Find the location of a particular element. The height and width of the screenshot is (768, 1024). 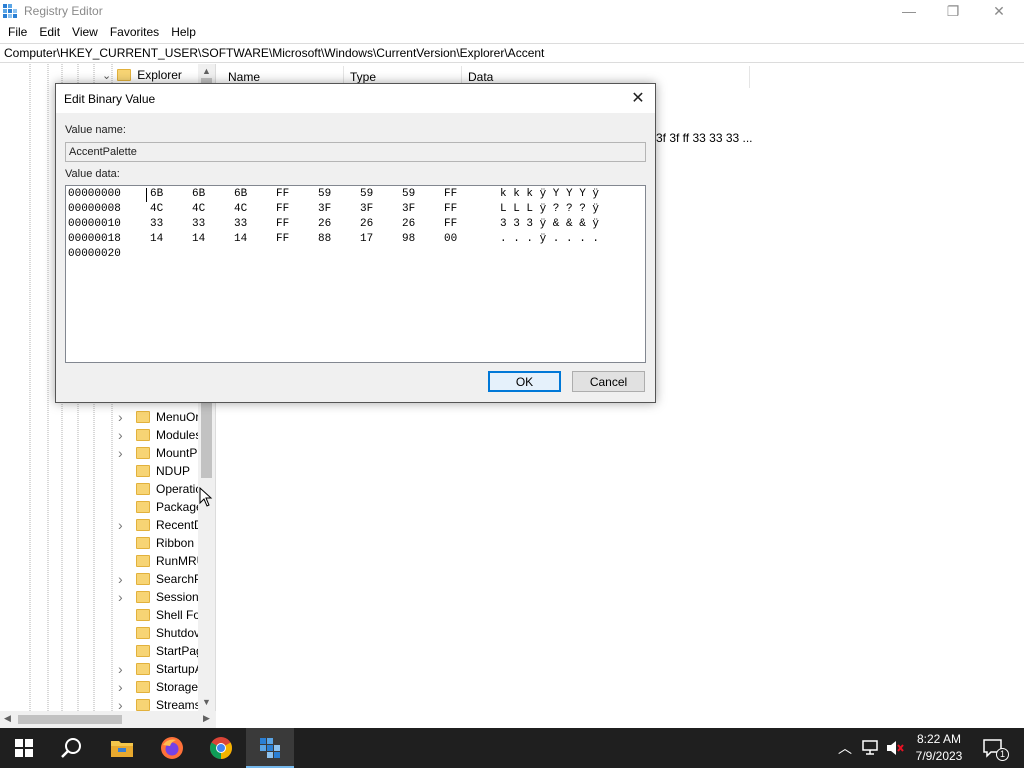

tree-item: Shutdov is located at coordinates (160, 633).